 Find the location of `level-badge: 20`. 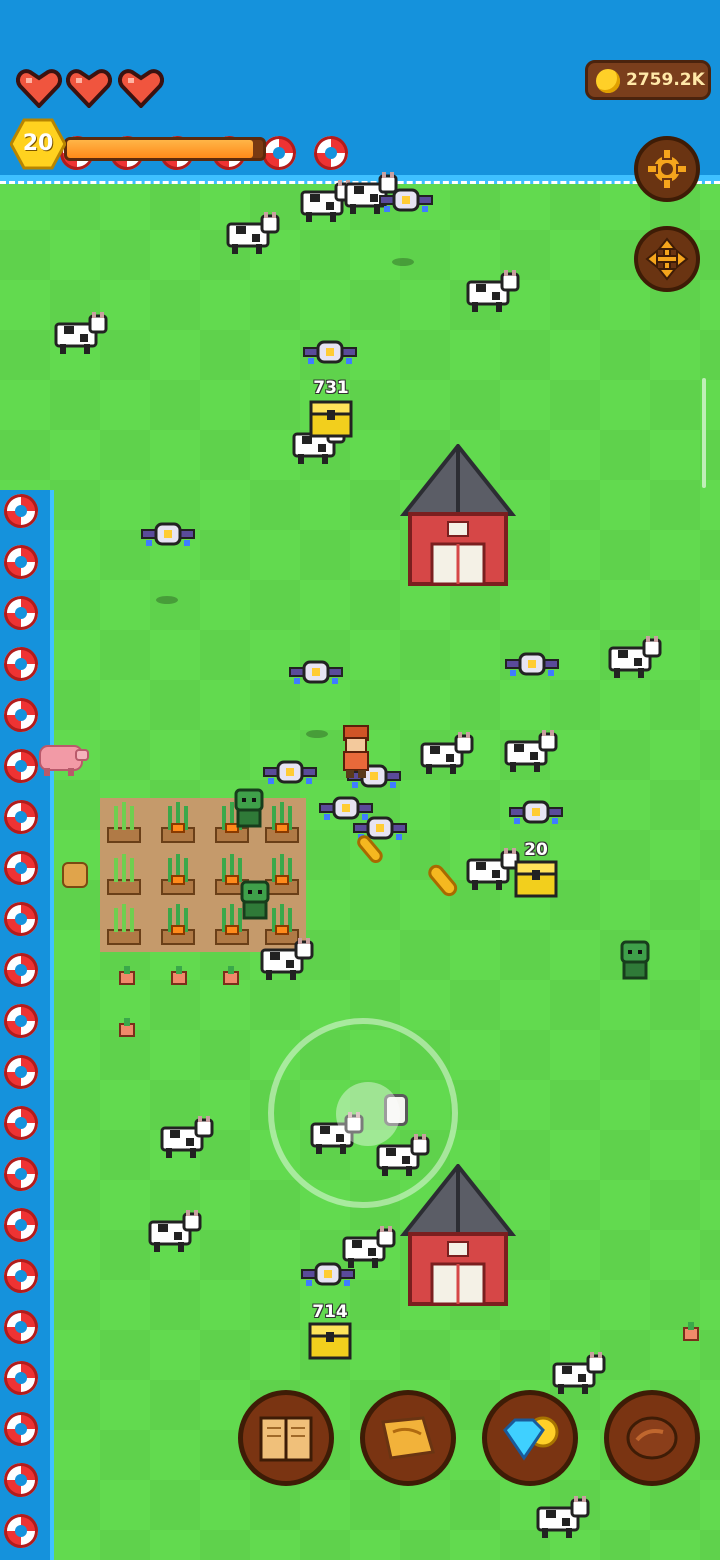

level-badge: 20 is located at coordinates (38, 144).